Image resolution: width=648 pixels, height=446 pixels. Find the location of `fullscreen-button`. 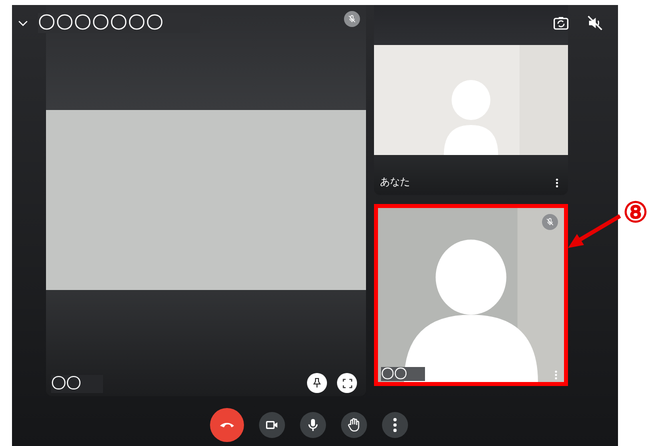

fullscreen-button is located at coordinates (347, 383).